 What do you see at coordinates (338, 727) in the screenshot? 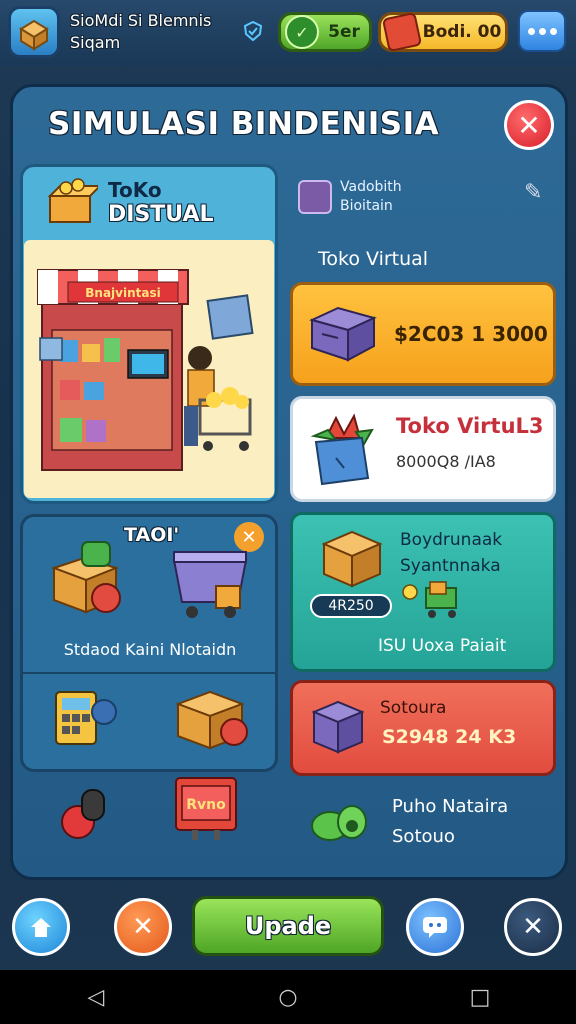
I see `crate-icon` at bounding box center [338, 727].